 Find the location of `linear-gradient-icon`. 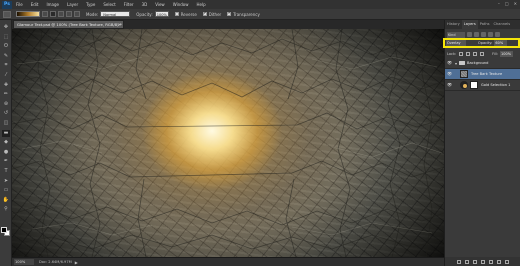

linear-gradient-icon is located at coordinates (45, 14).